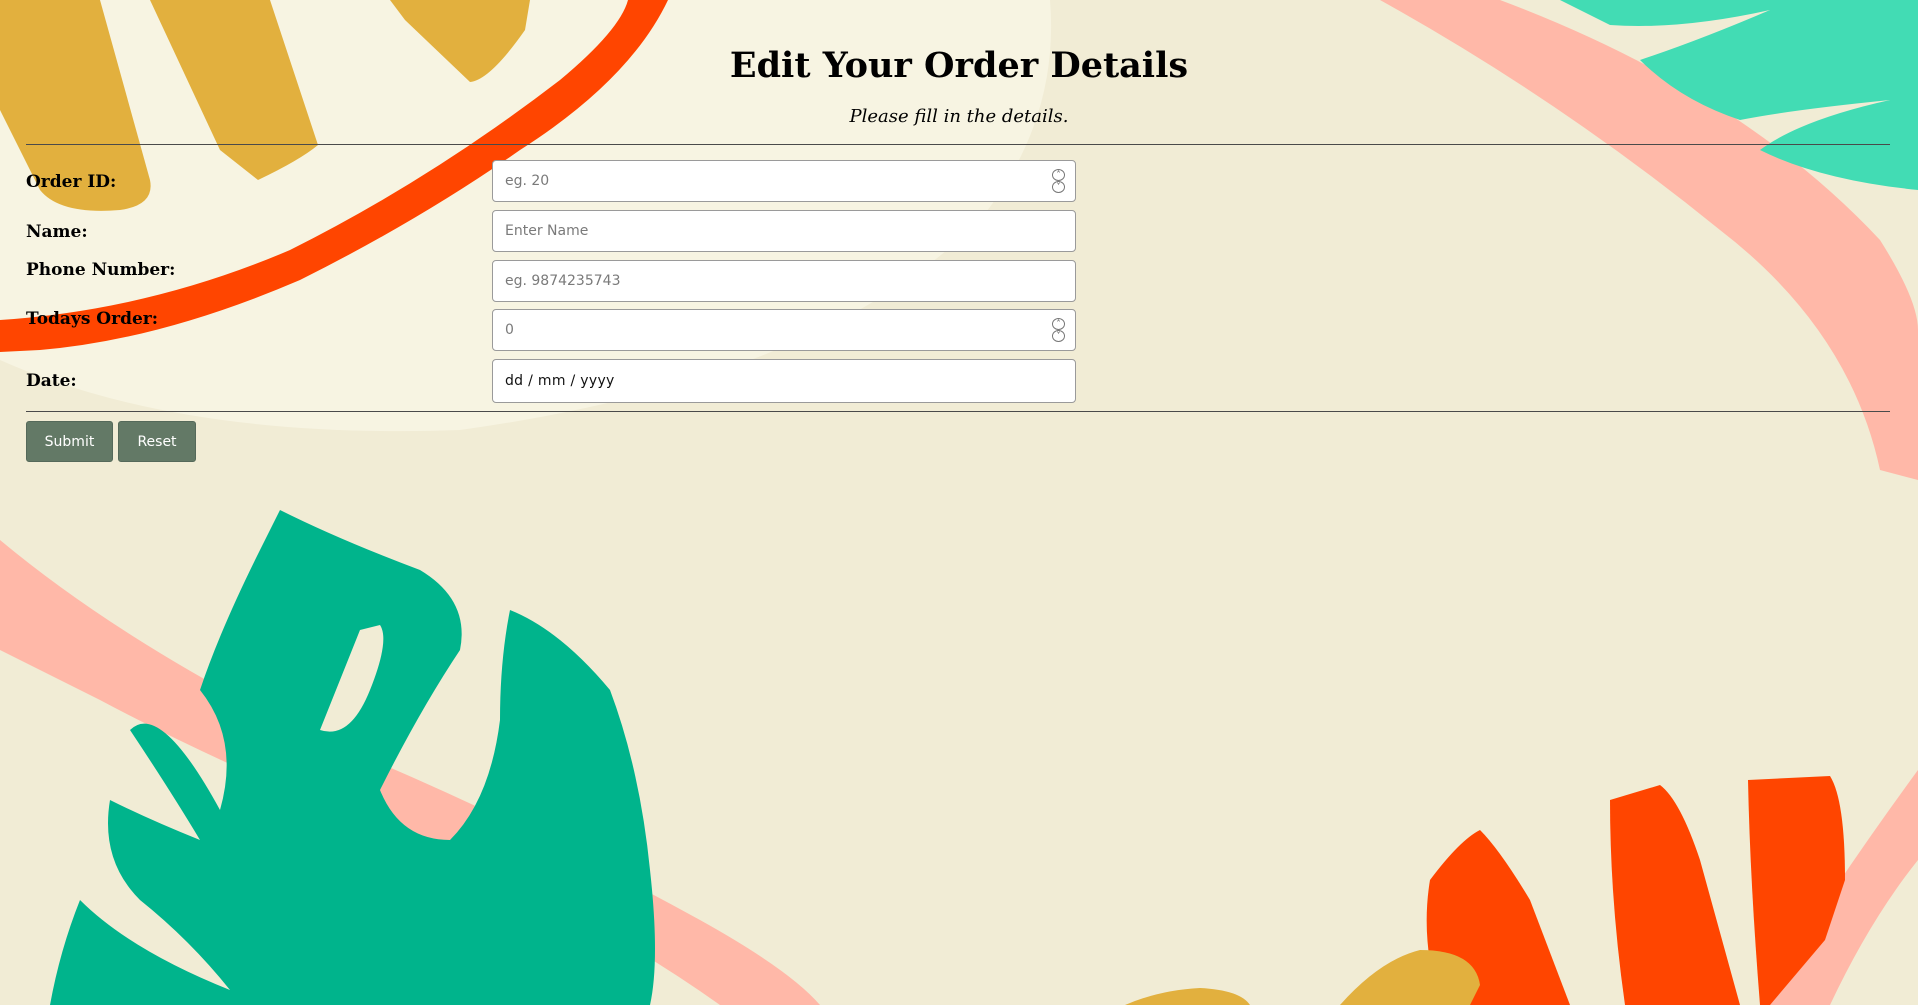  I want to click on name-input: Enter Name, so click(784, 231).